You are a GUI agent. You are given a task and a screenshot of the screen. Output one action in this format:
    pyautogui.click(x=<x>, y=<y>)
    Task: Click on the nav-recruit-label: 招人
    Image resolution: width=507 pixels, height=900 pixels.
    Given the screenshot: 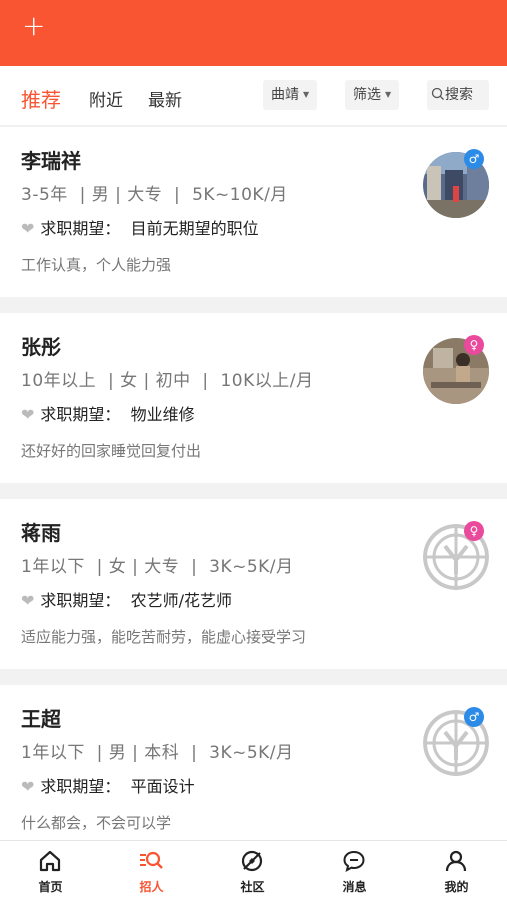 What is the action you would take?
    pyautogui.click(x=151, y=887)
    